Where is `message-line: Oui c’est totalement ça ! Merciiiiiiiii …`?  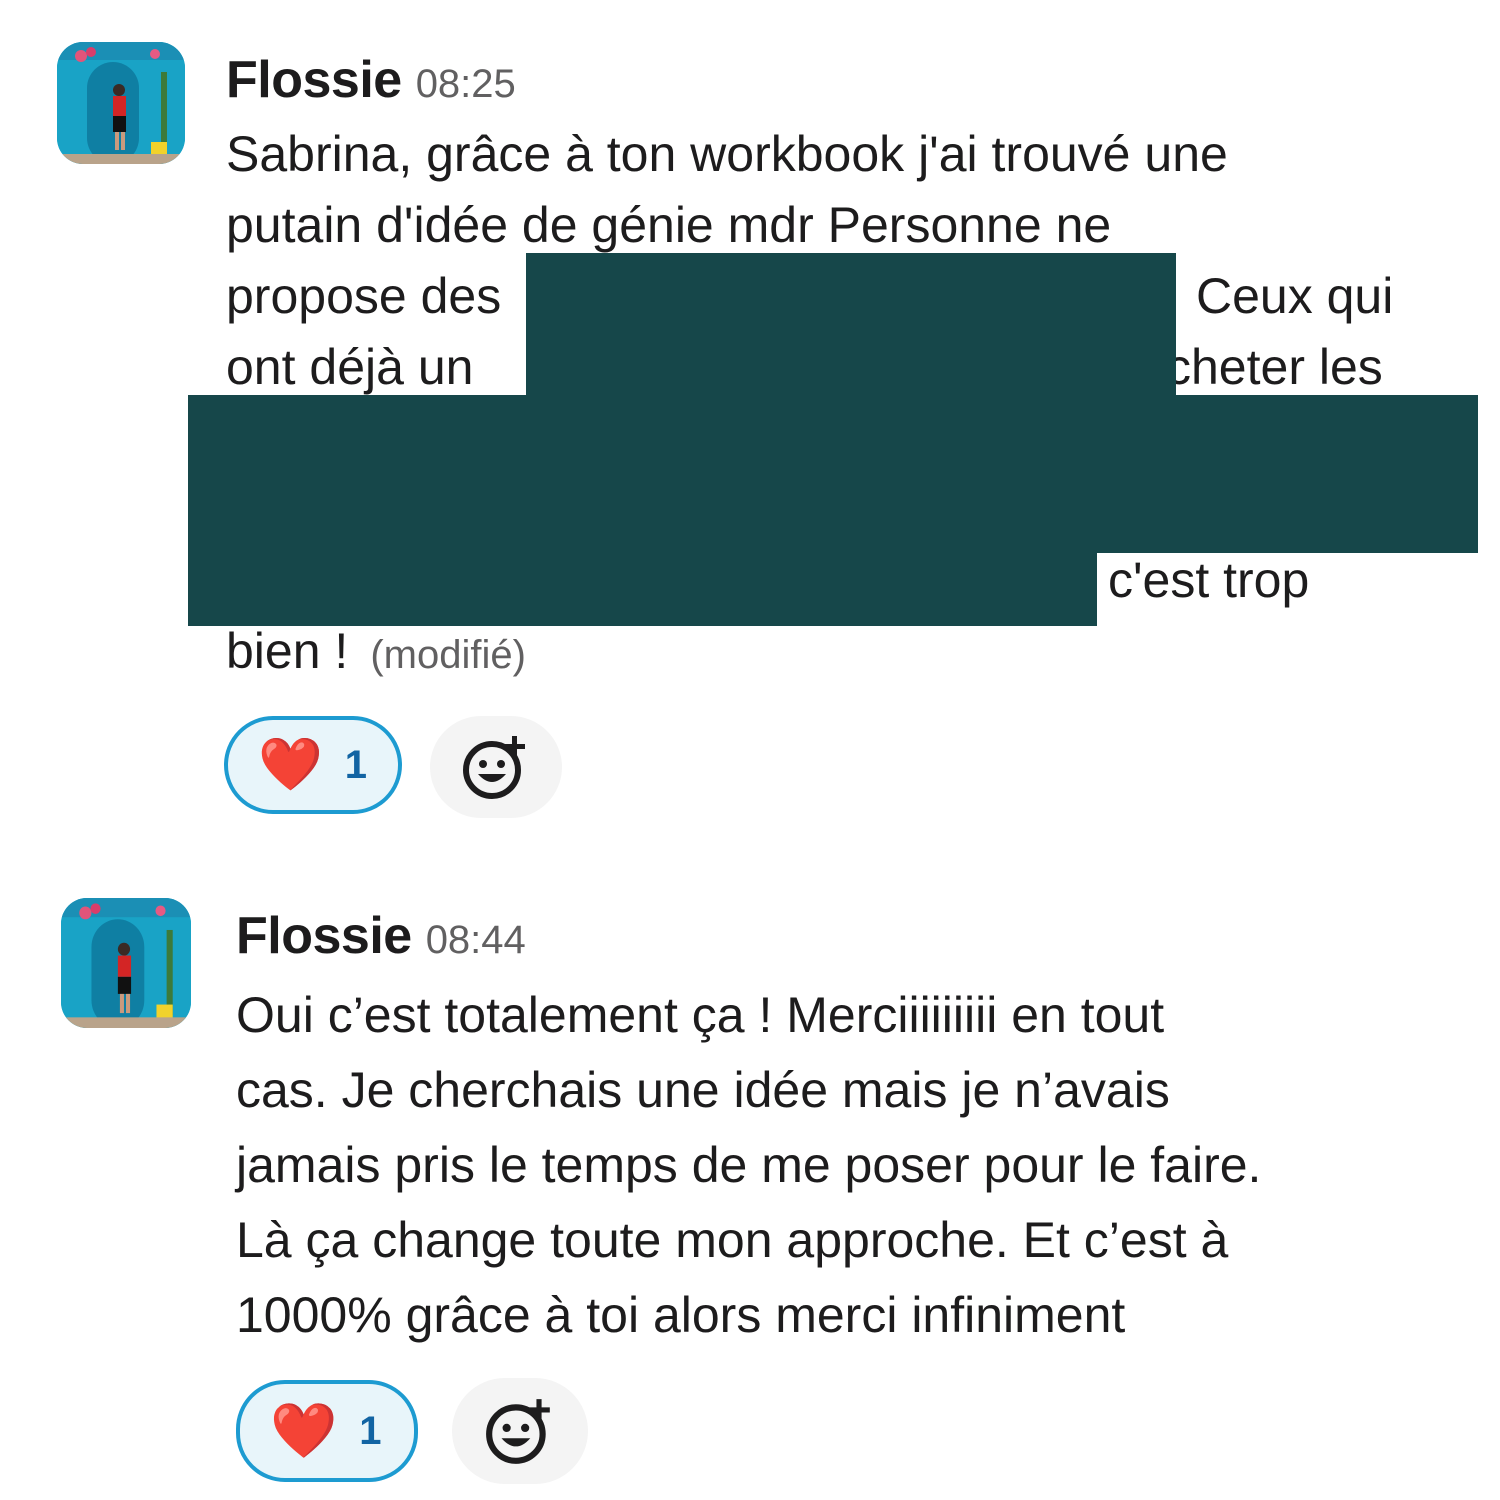
message-line: Oui c’est totalement ça ! Merciiiiiiiii … is located at coordinates (700, 1015).